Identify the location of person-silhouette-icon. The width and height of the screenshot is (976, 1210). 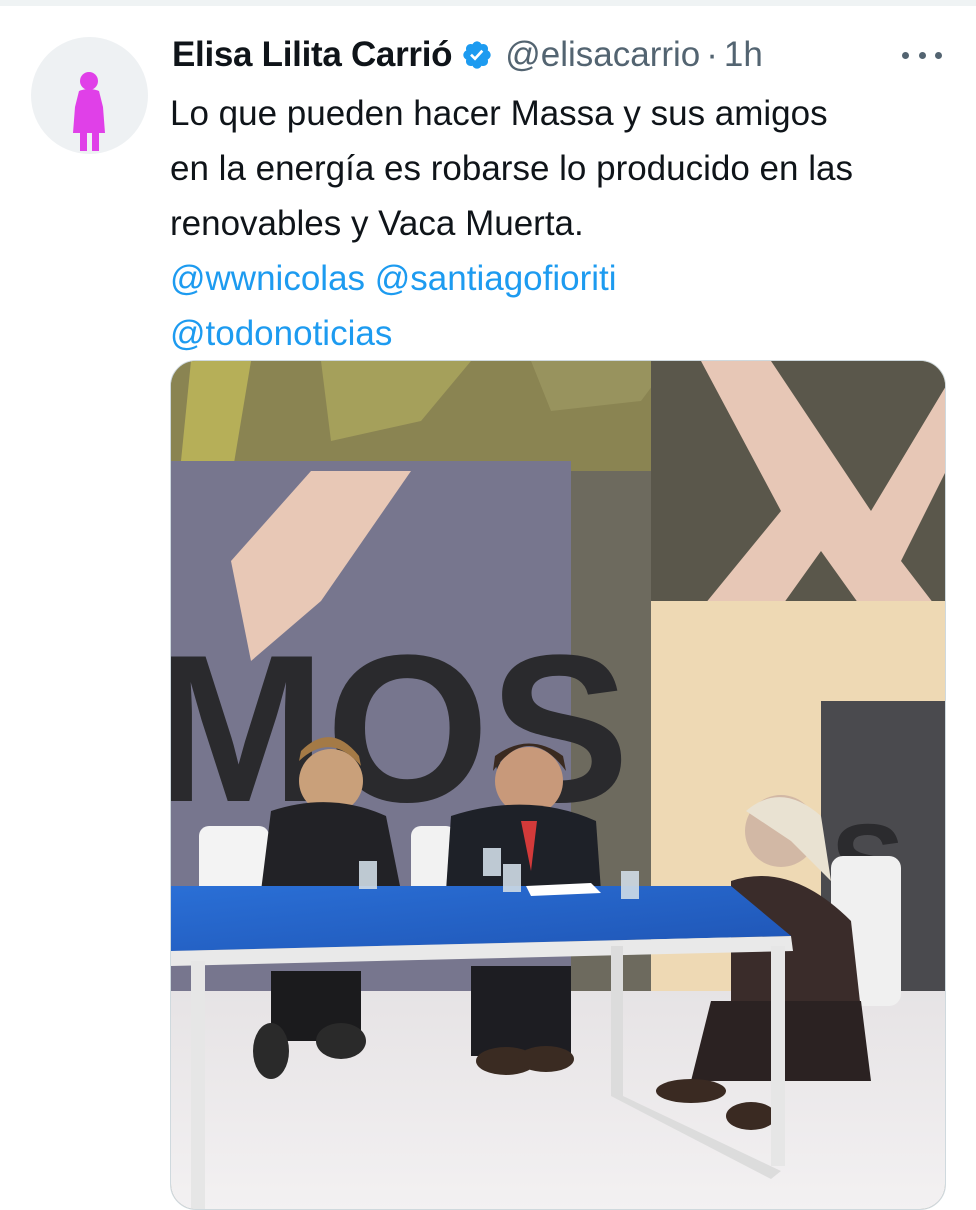
(89, 111).